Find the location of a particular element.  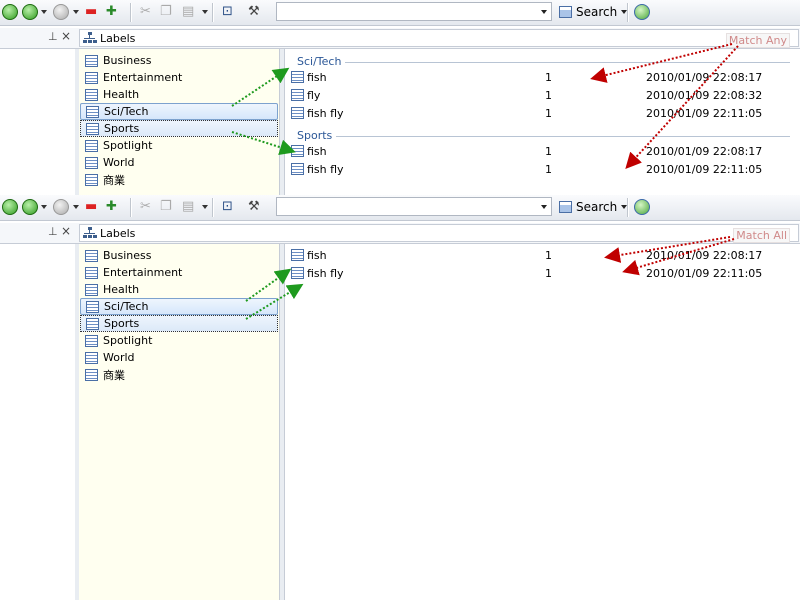

row-name: fish fly is located at coordinates (325, 273).